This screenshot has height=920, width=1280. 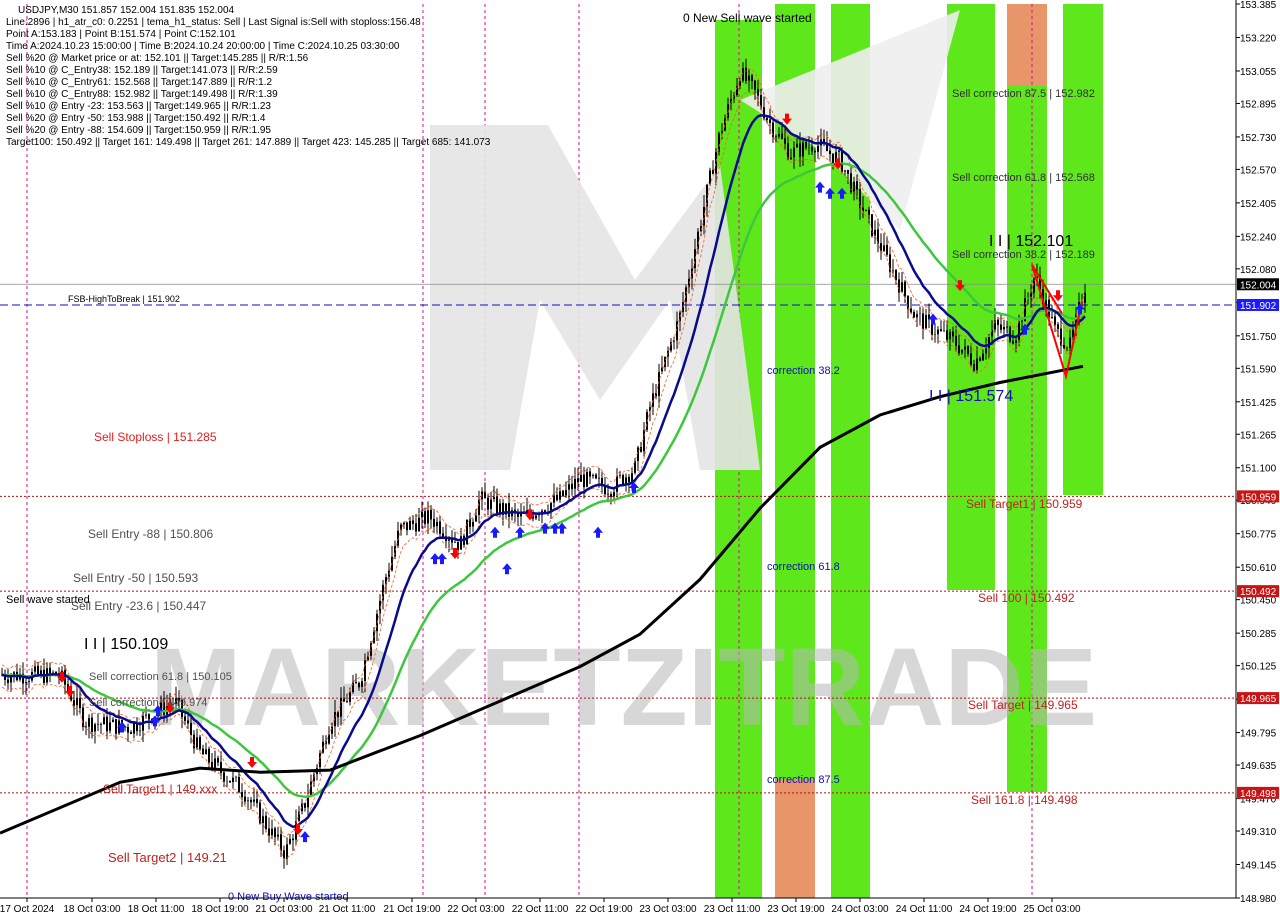 I want to click on price-tick-label: 150.610, so click(x=1258, y=568).